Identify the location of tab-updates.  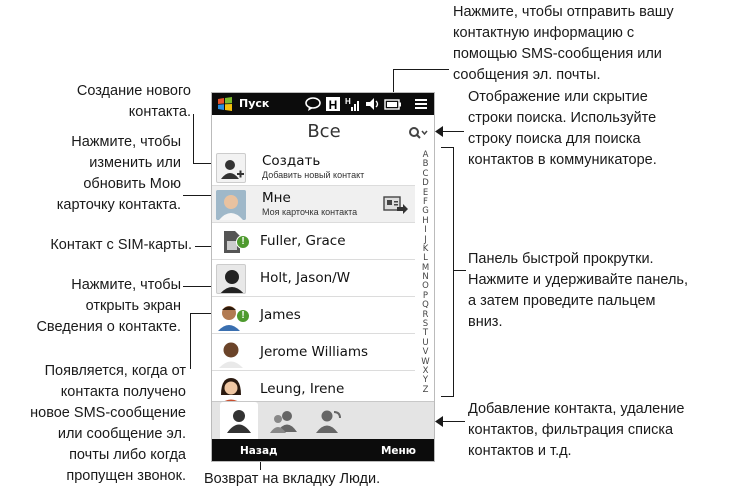
(329, 421).